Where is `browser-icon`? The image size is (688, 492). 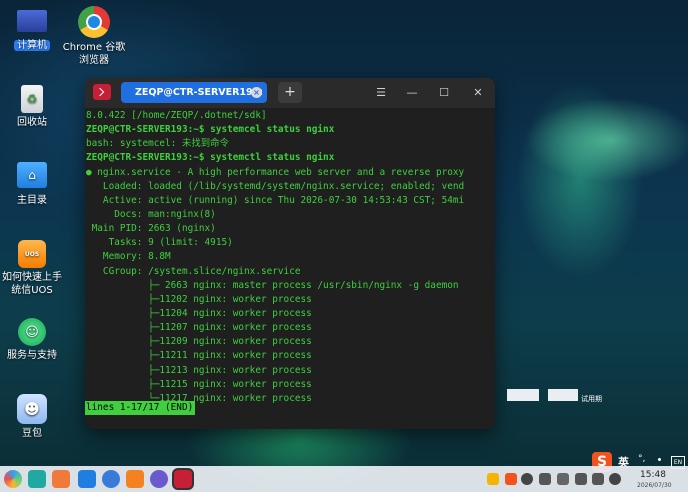
browser-icon is located at coordinates (111, 479).